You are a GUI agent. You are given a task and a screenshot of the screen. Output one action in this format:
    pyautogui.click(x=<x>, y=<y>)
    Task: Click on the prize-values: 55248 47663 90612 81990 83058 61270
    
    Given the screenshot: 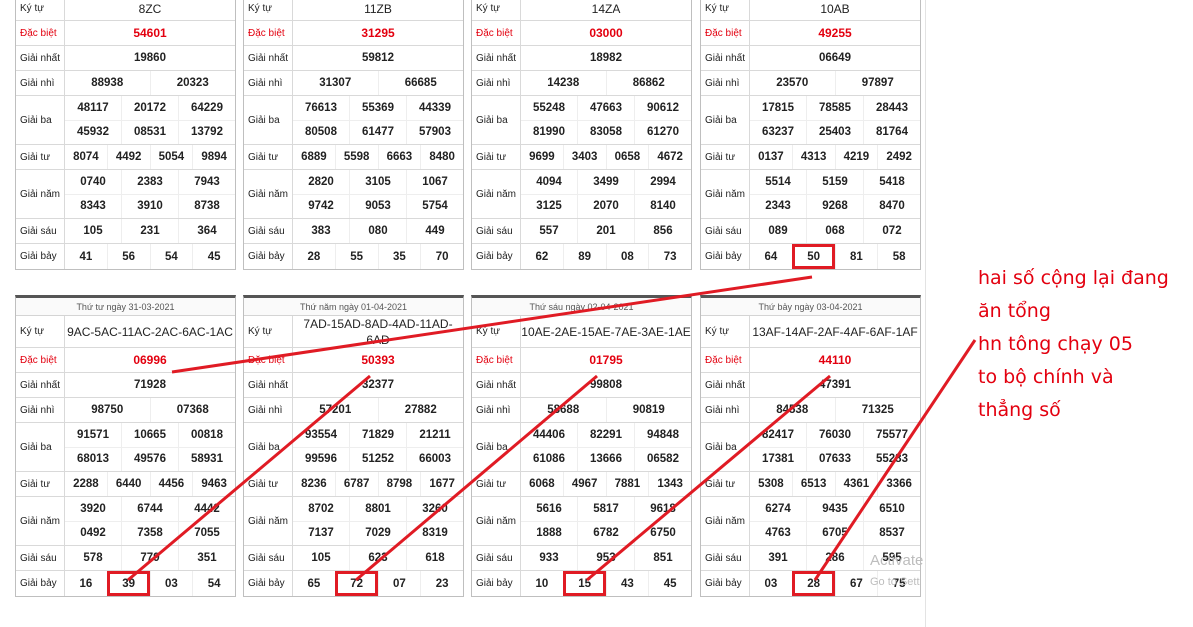 What is the action you would take?
    pyautogui.click(x=606, y=120)
    